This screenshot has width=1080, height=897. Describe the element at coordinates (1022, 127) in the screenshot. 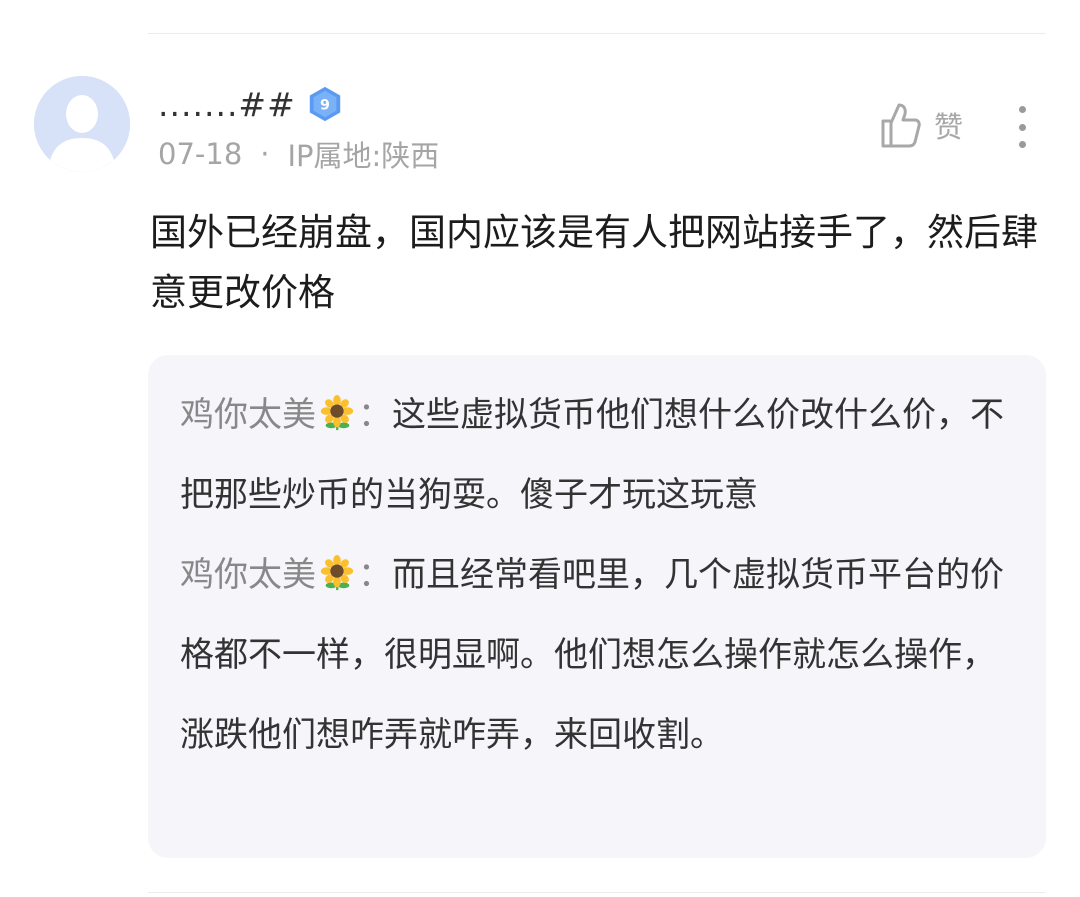

I see `more-options-button` at that location.